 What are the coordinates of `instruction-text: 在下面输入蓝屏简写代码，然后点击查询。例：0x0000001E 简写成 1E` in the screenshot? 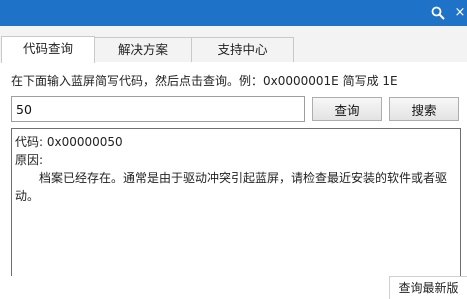 It's located at (204, 81).